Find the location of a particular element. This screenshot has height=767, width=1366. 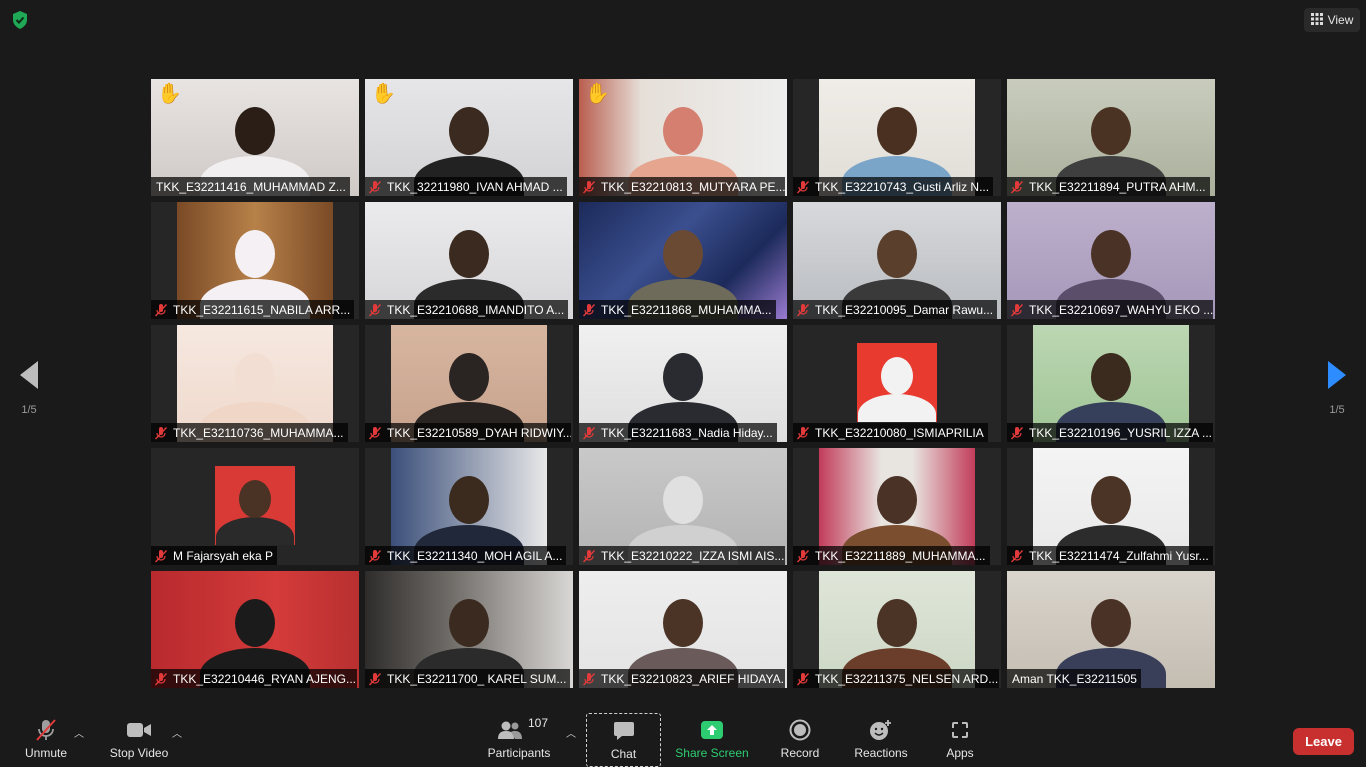

record-label: Record is located at coordinates (800, 753).